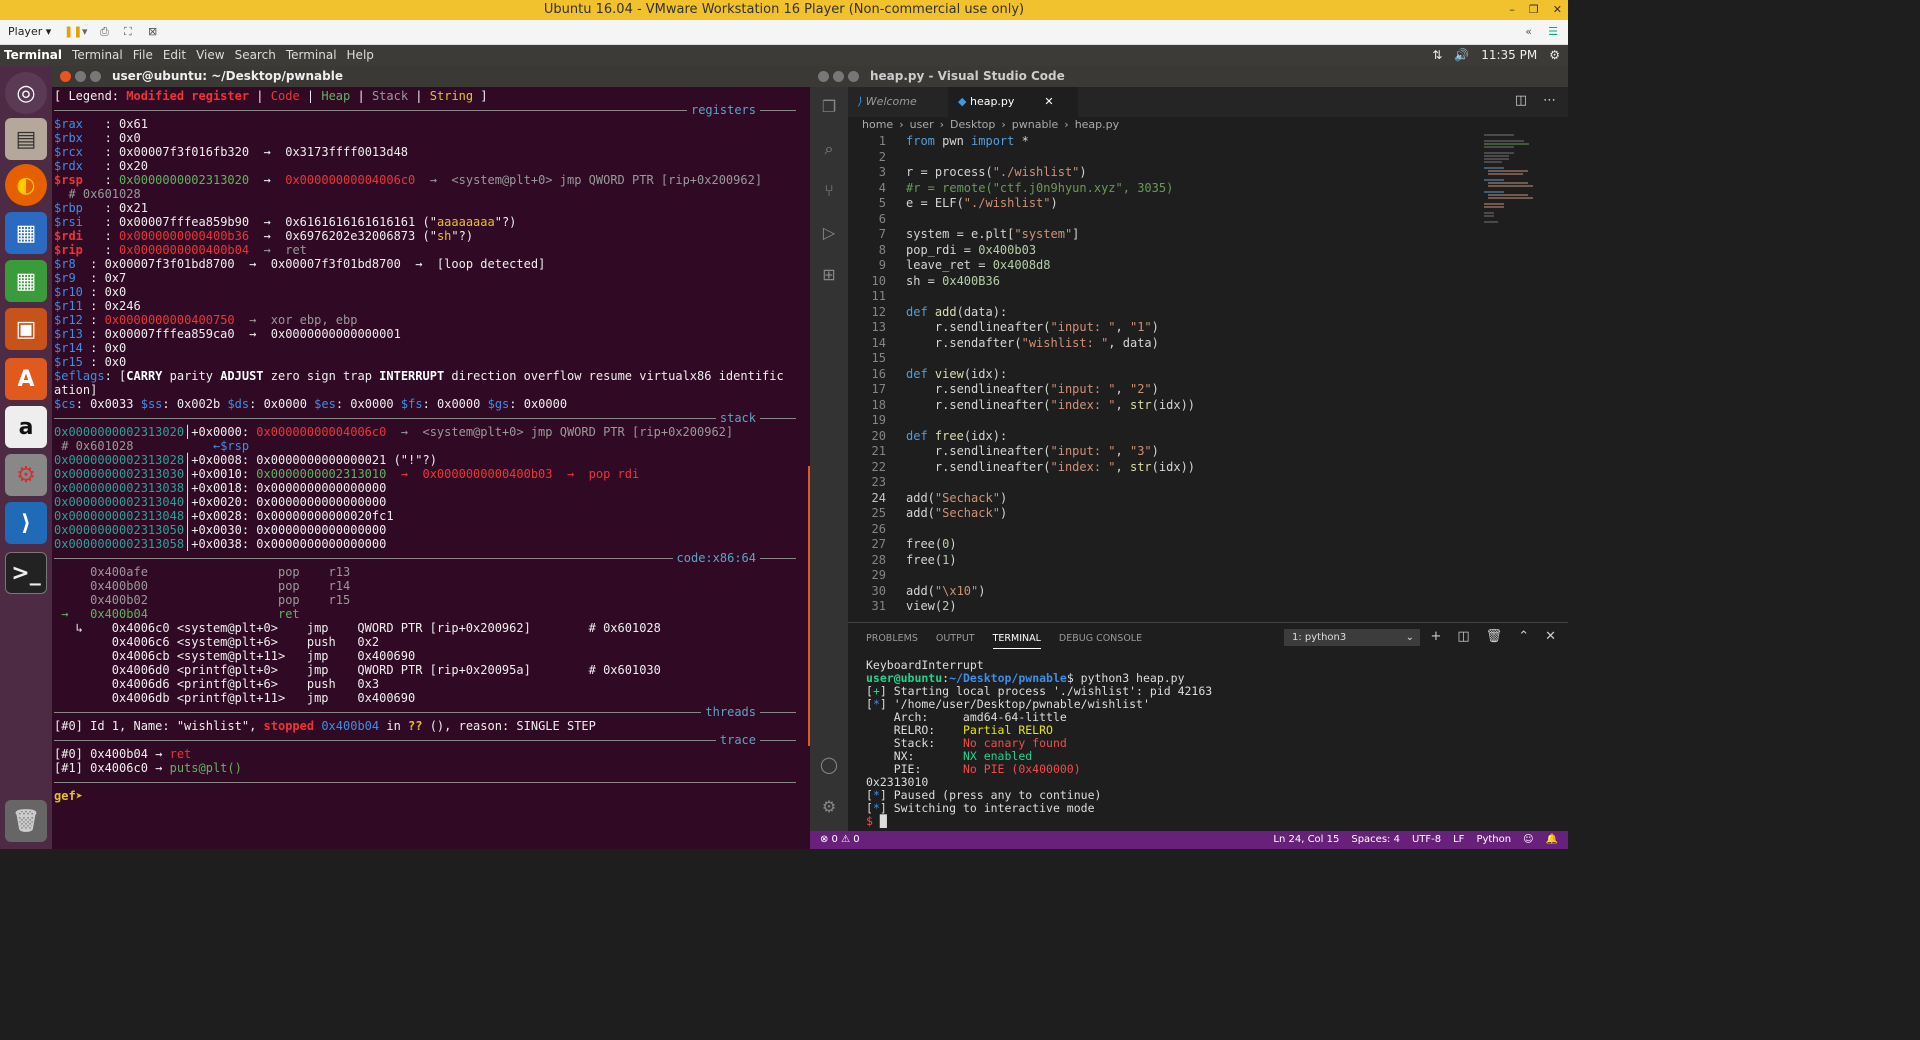 This screenshot has width=1920, height=1040. What do you see at coordinates (26, 93) in the screenshot?
I see `ubuntu-logo-icon: ◎` at bounding box center [26, 93].